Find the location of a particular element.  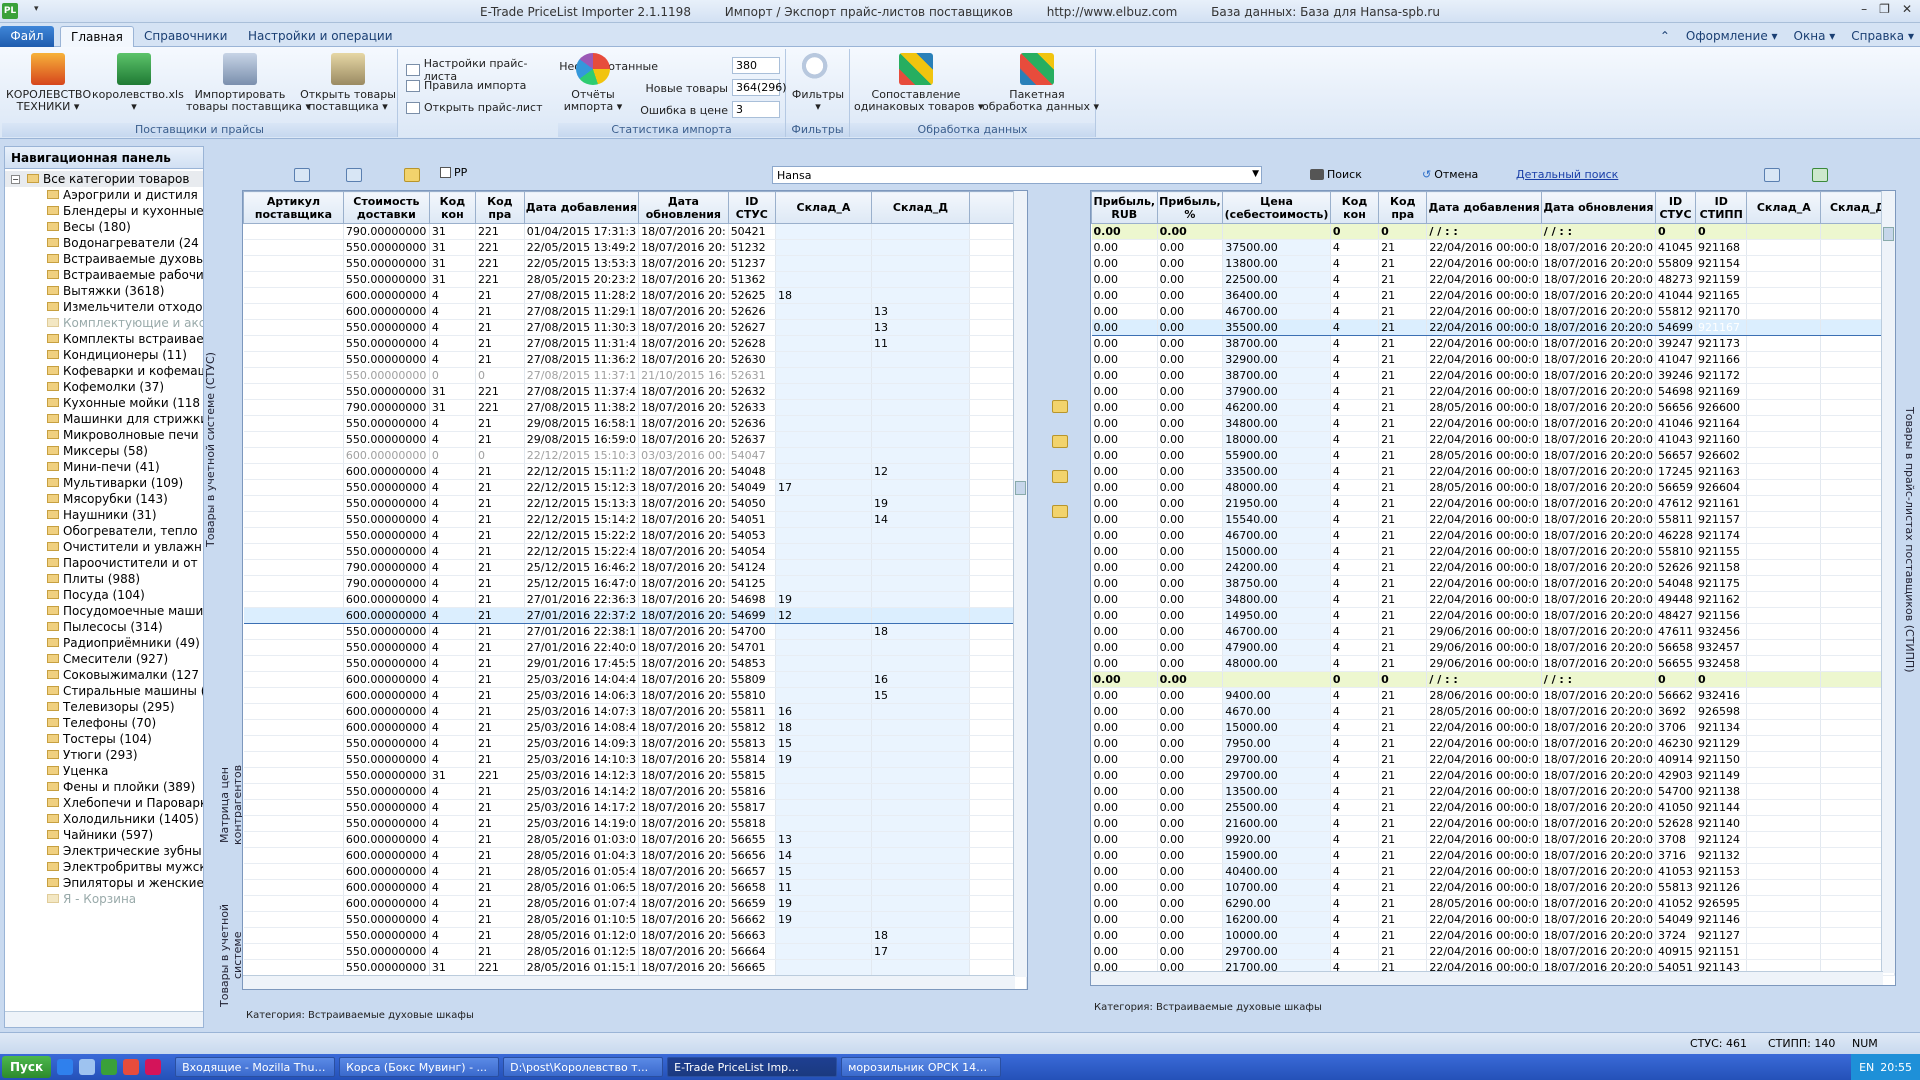

table-cell: 27/01/2016 22:38:1 is located at coordinates (582, 631).